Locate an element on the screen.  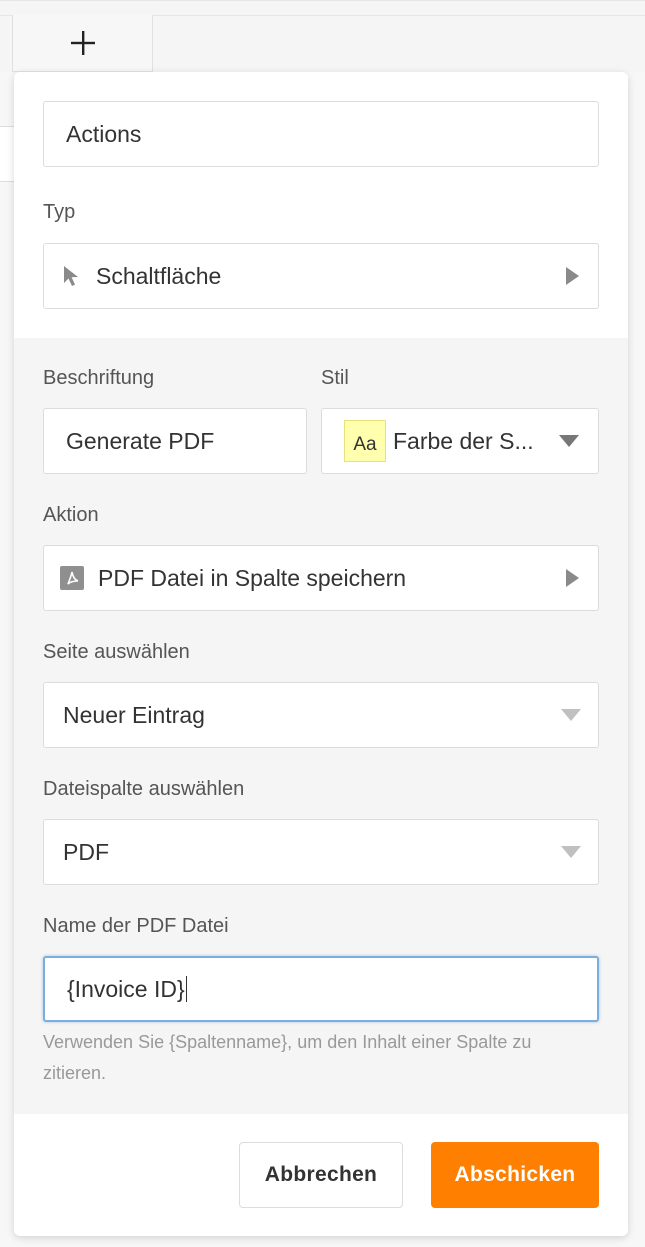
action-label: Aktion is located at coordinates (71, 515).